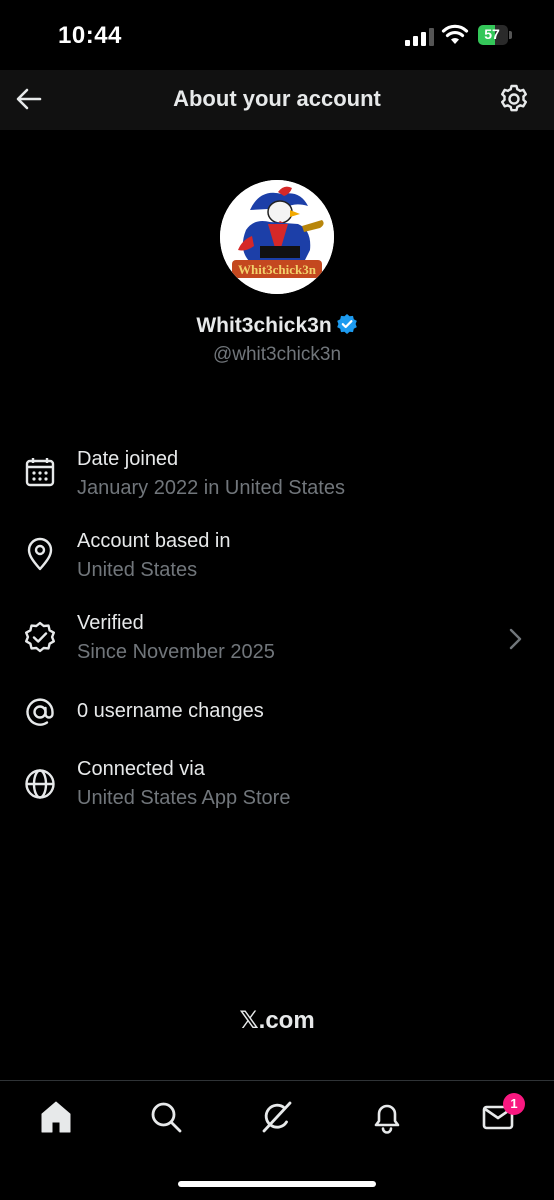  What do you see at coordinates (137, 570) in the screenshot?
I see `info-subtitle: United States` at bounding box center [137, 570].